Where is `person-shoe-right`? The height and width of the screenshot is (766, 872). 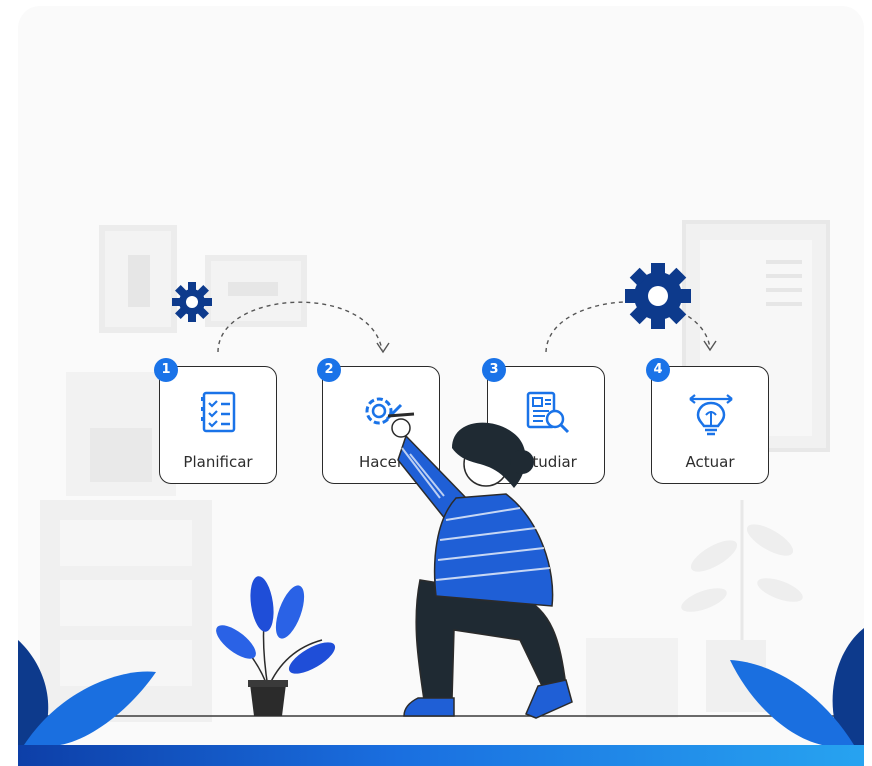 person-shoe-right is located at coordinates (549, 699).